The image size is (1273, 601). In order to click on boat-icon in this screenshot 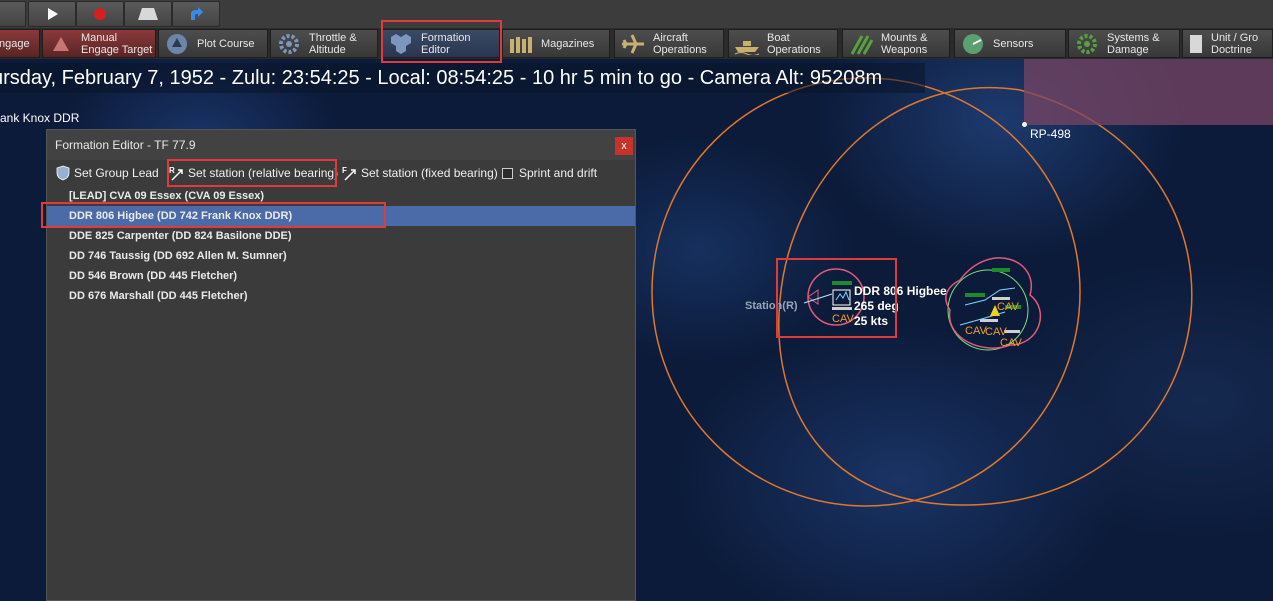, I will do `click(747, 44)`.